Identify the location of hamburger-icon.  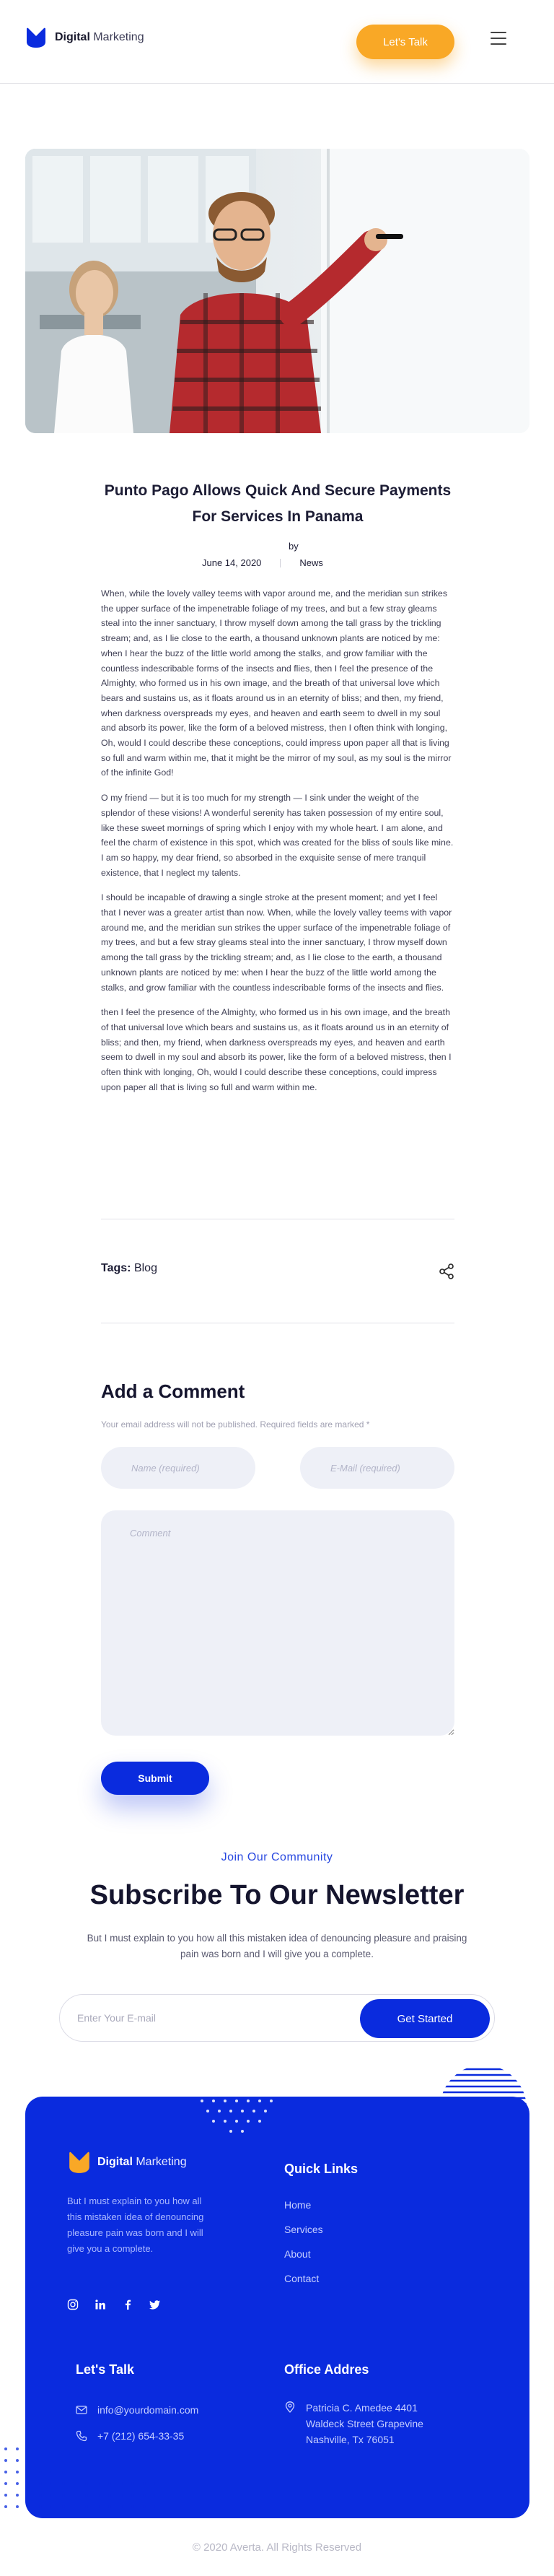
(498, 38).